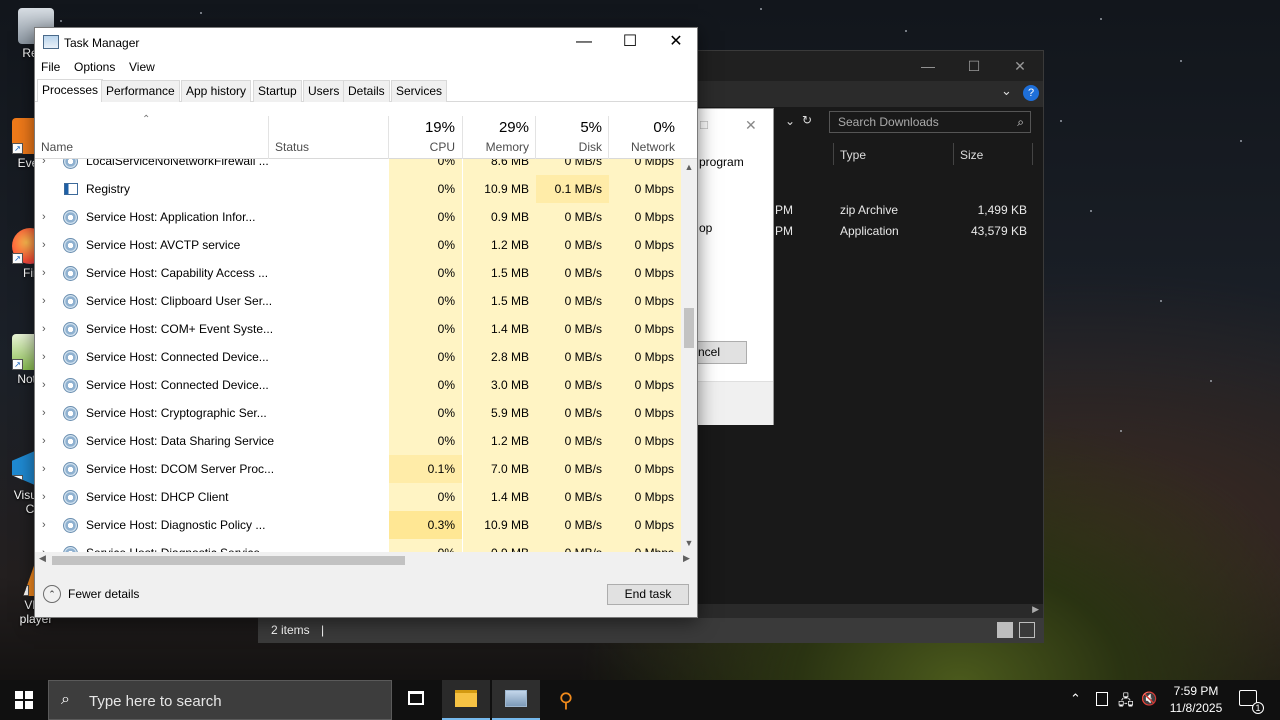  Describe the element at coordinates (277, 91) in the screenshot. I see `tab-startup: Startup` at that location.